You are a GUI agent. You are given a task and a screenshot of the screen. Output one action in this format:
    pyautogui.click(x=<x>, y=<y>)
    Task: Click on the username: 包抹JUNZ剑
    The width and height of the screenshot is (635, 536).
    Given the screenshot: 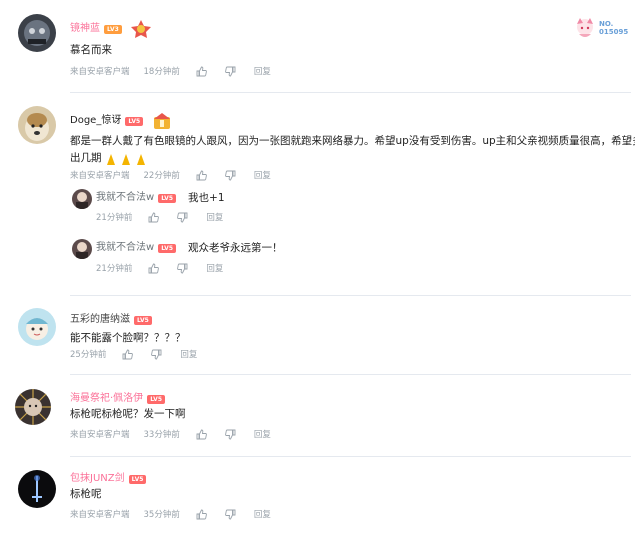 What is the action you would take?
    pyautogui.click(x=97, y=479)
    